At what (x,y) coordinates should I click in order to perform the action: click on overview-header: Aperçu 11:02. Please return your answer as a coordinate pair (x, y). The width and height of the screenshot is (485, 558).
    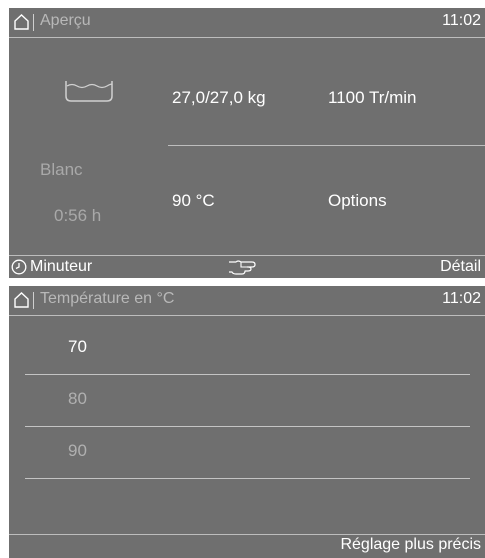
    Looking at the image, I should click on (247, 22).